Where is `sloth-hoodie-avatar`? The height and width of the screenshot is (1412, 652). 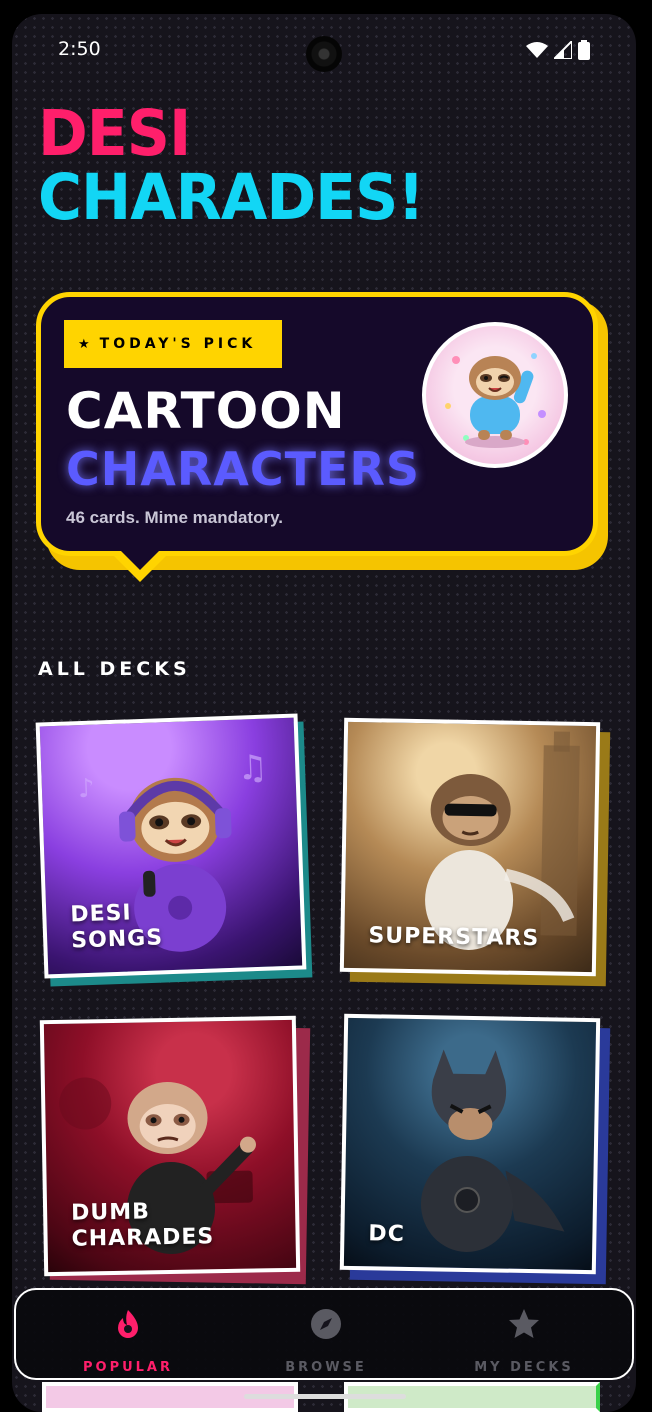 sloth-hoodie-avatar is located at coordinates (495, 395).